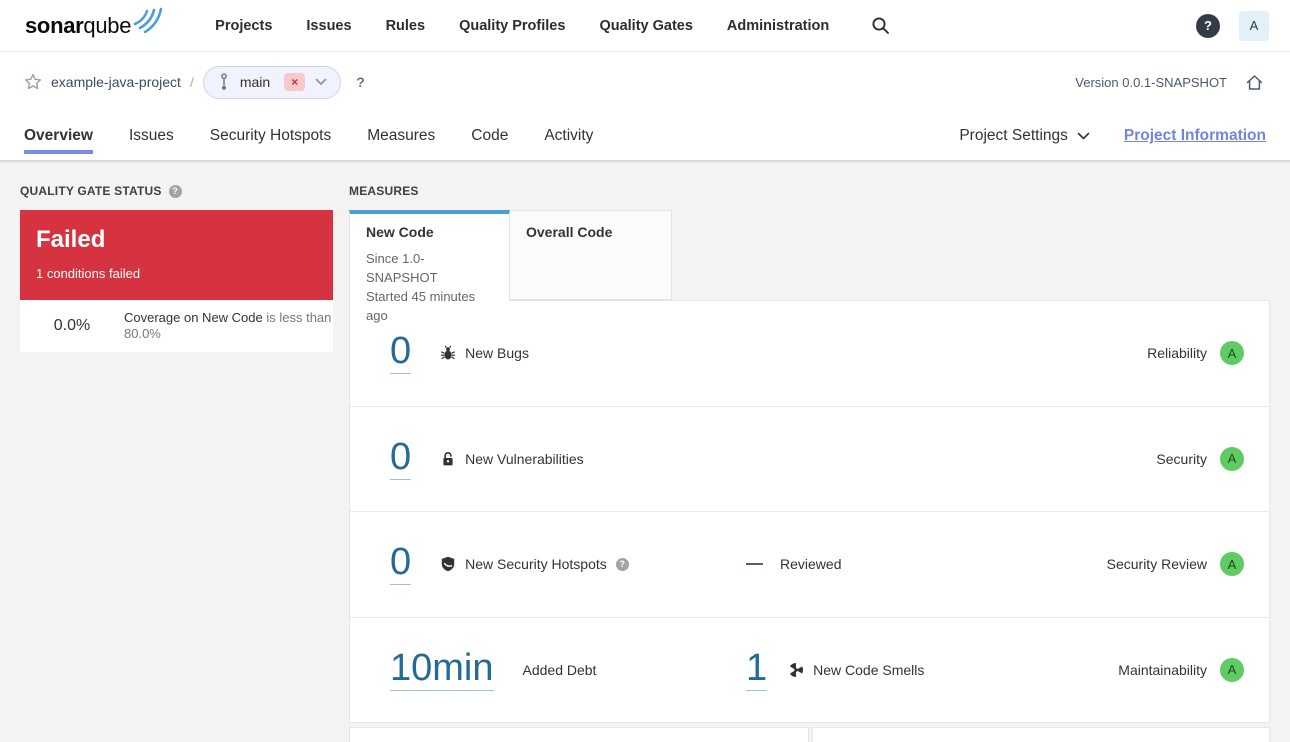 This screenshot has width=1290, height=742. Describe the element at coordinates (1232, 458) in the screenshot. I see `security-rating-badge: A` at that location.